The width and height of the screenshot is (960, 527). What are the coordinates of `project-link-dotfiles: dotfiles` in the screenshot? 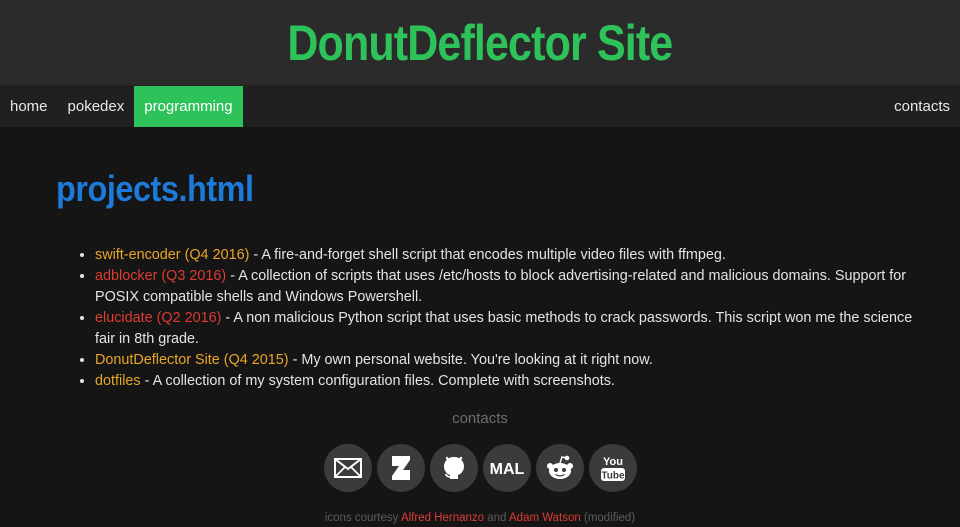 It's located at (118, 381).